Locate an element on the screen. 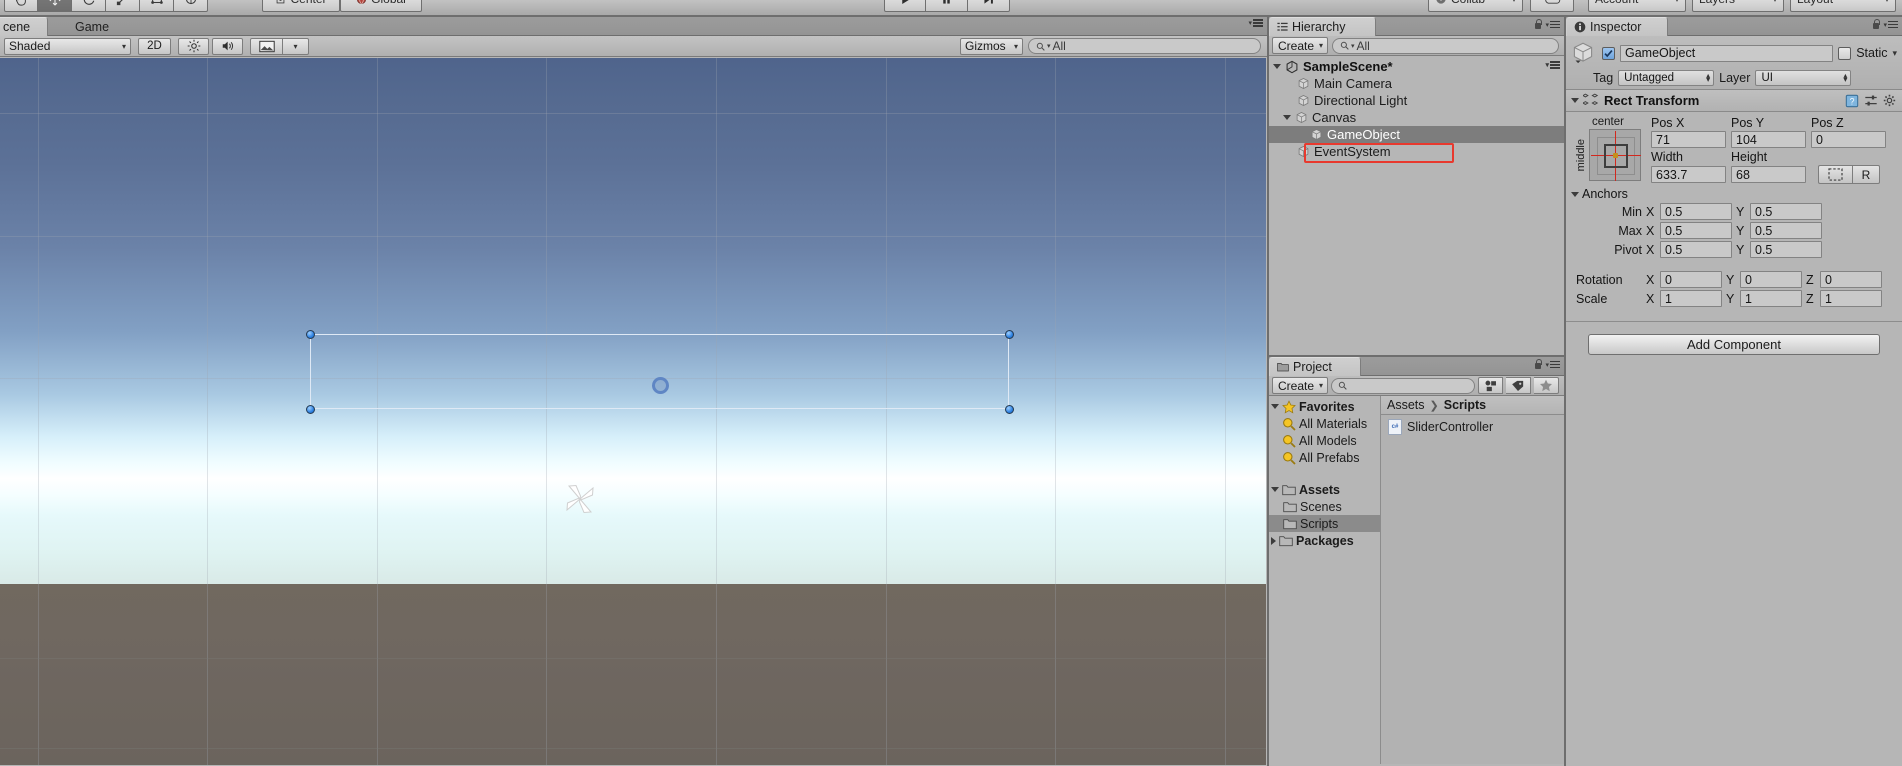 Image resolution: width=1902 pixels, height=766 pixels. scene-effects-dropdown: ▾ is located at coordinates (296, 46).